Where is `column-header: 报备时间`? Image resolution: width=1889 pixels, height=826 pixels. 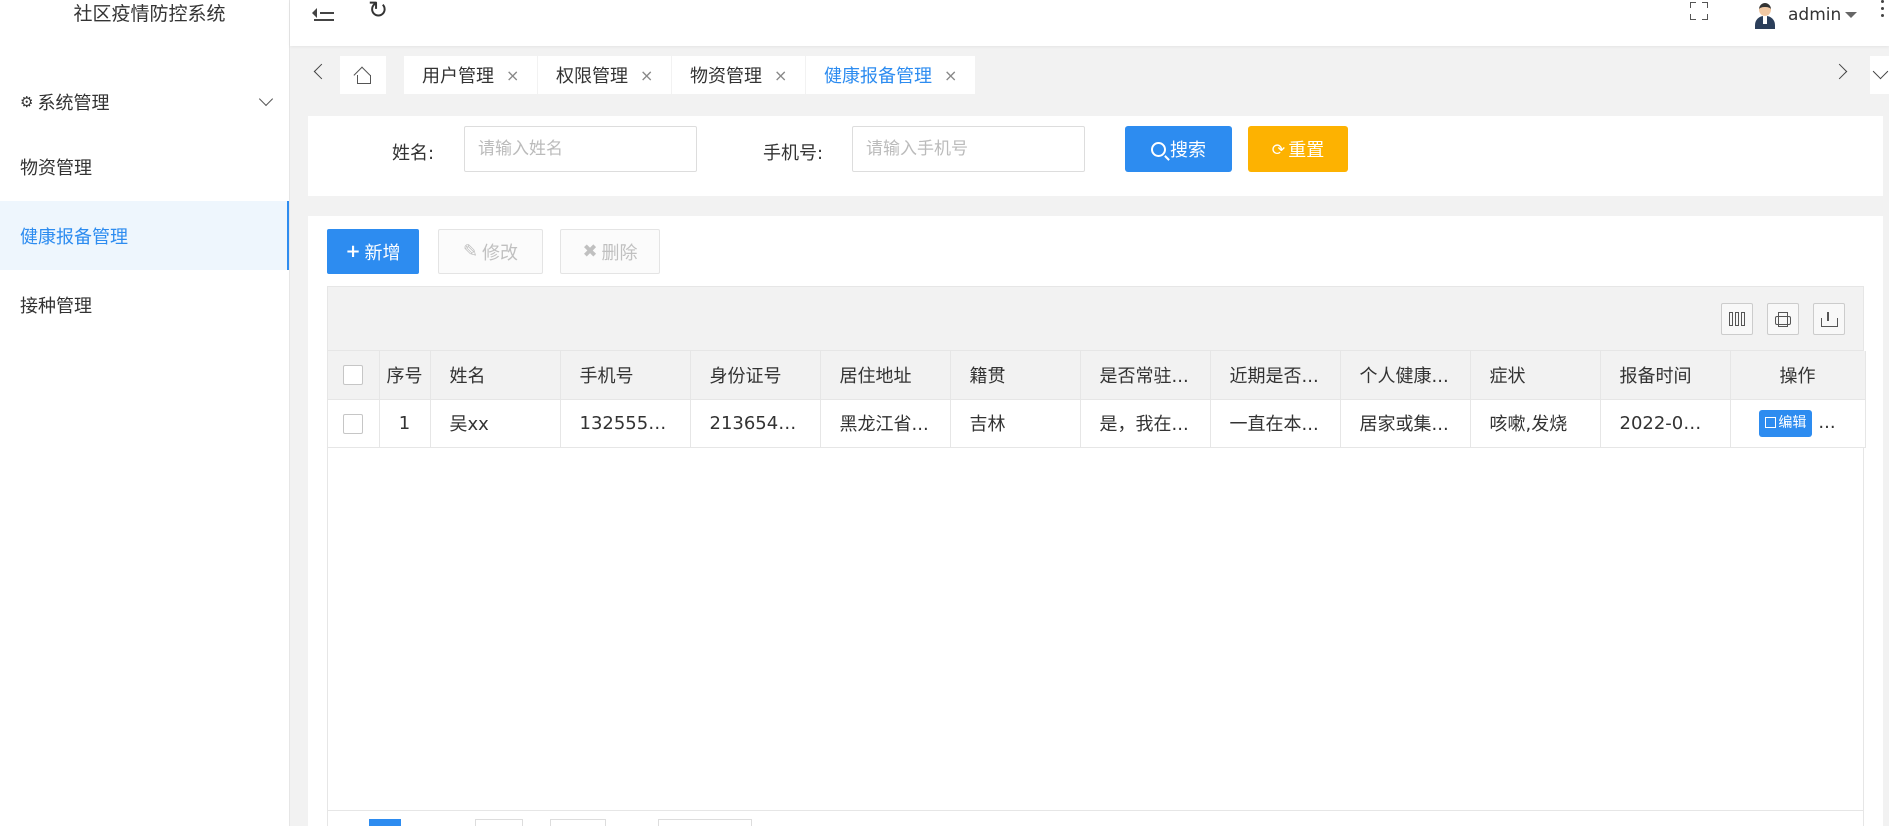
column-header: 报备时间 is located at coordinates (1665, 375).